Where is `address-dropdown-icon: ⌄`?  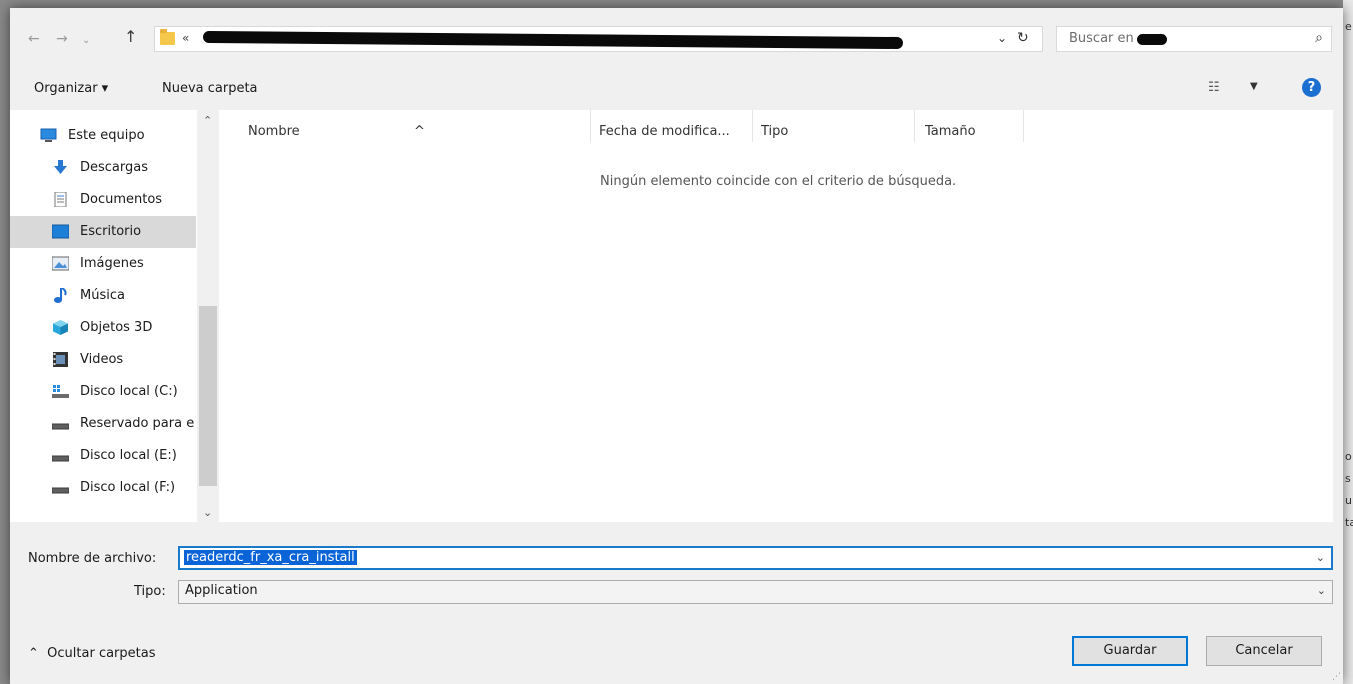
address-dropdown-icon: ⌄ is located at coordinates (1002, 38).